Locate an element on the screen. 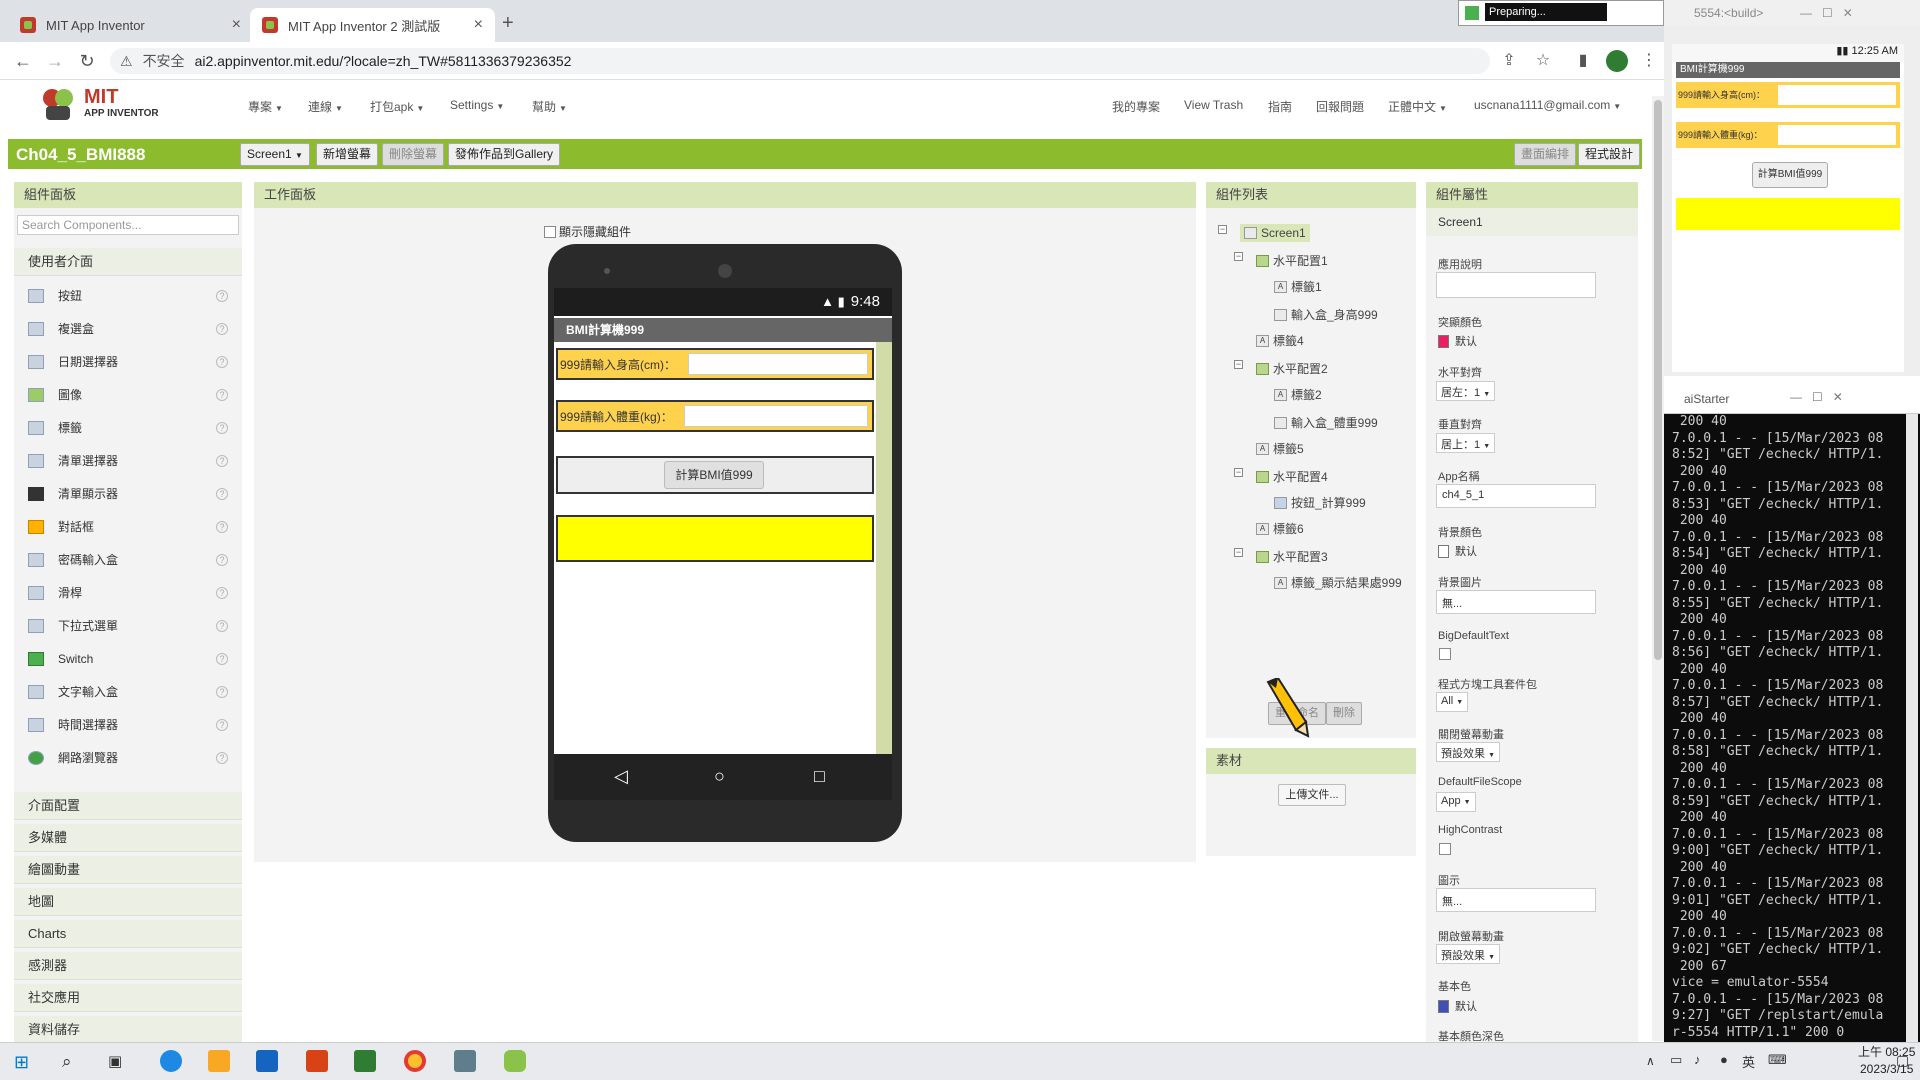 The height and width of the screenshot is (1080, 1920). palette-item-image: 圖像? is located at coordinates (128, 394).